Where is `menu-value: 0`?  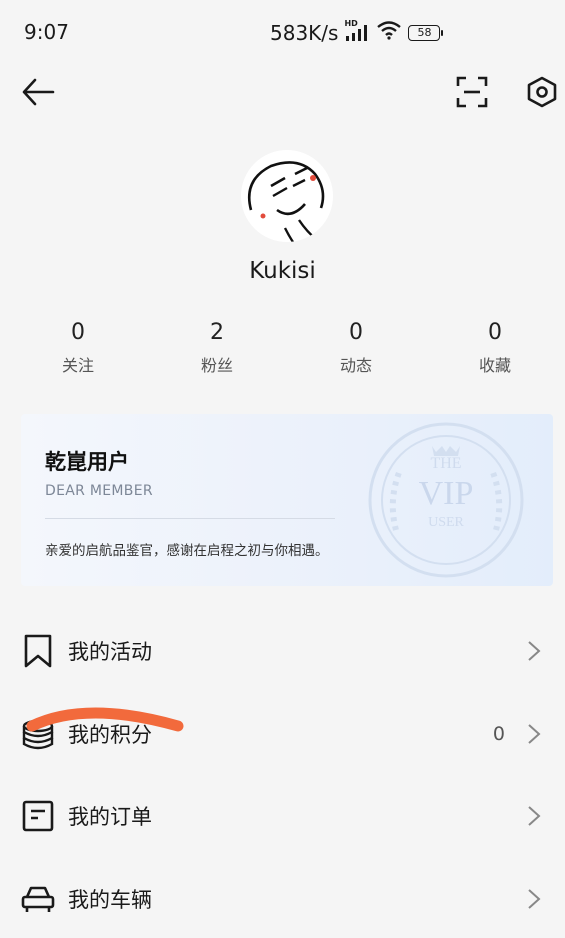 menu-value: 0 is located at coordinates (498, 734).